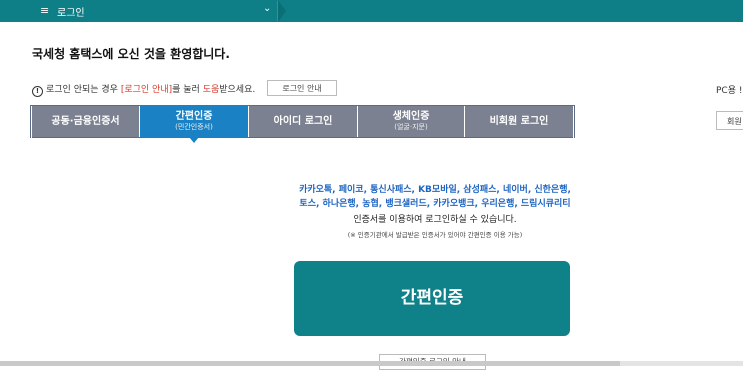 The image size is (743, 370). Describe the element at coordinates (729, 91) in the screenshot. I see `pc-version-label: PC용 !` at that location.